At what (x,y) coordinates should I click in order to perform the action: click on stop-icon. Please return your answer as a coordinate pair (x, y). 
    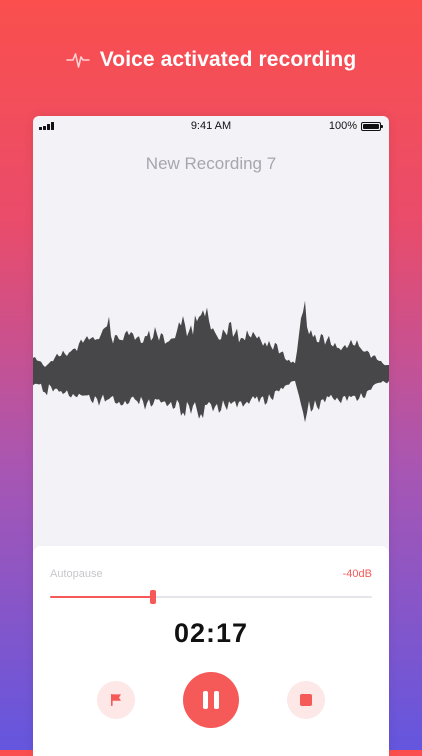
    Looking at the image, I should click on (306, 700).